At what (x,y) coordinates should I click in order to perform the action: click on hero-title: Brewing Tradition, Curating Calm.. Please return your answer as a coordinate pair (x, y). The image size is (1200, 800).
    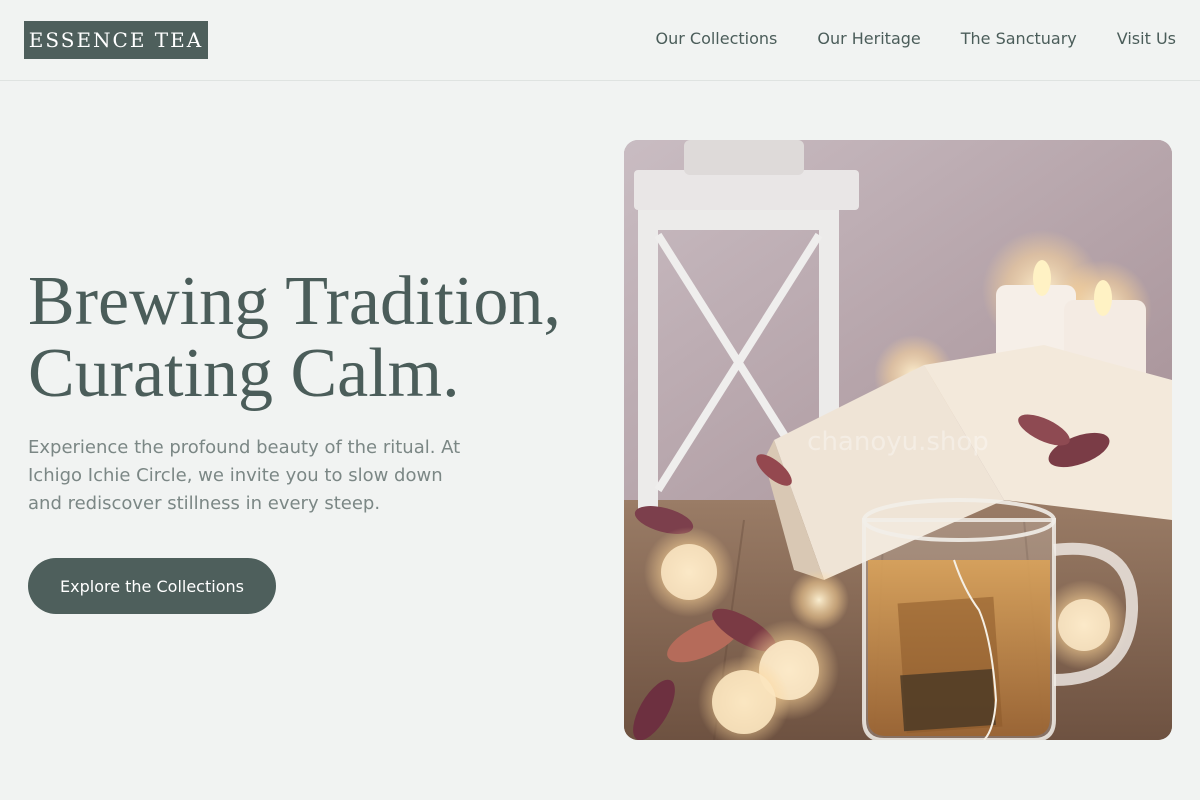
    Looking at the image, I should click on (318, 338).